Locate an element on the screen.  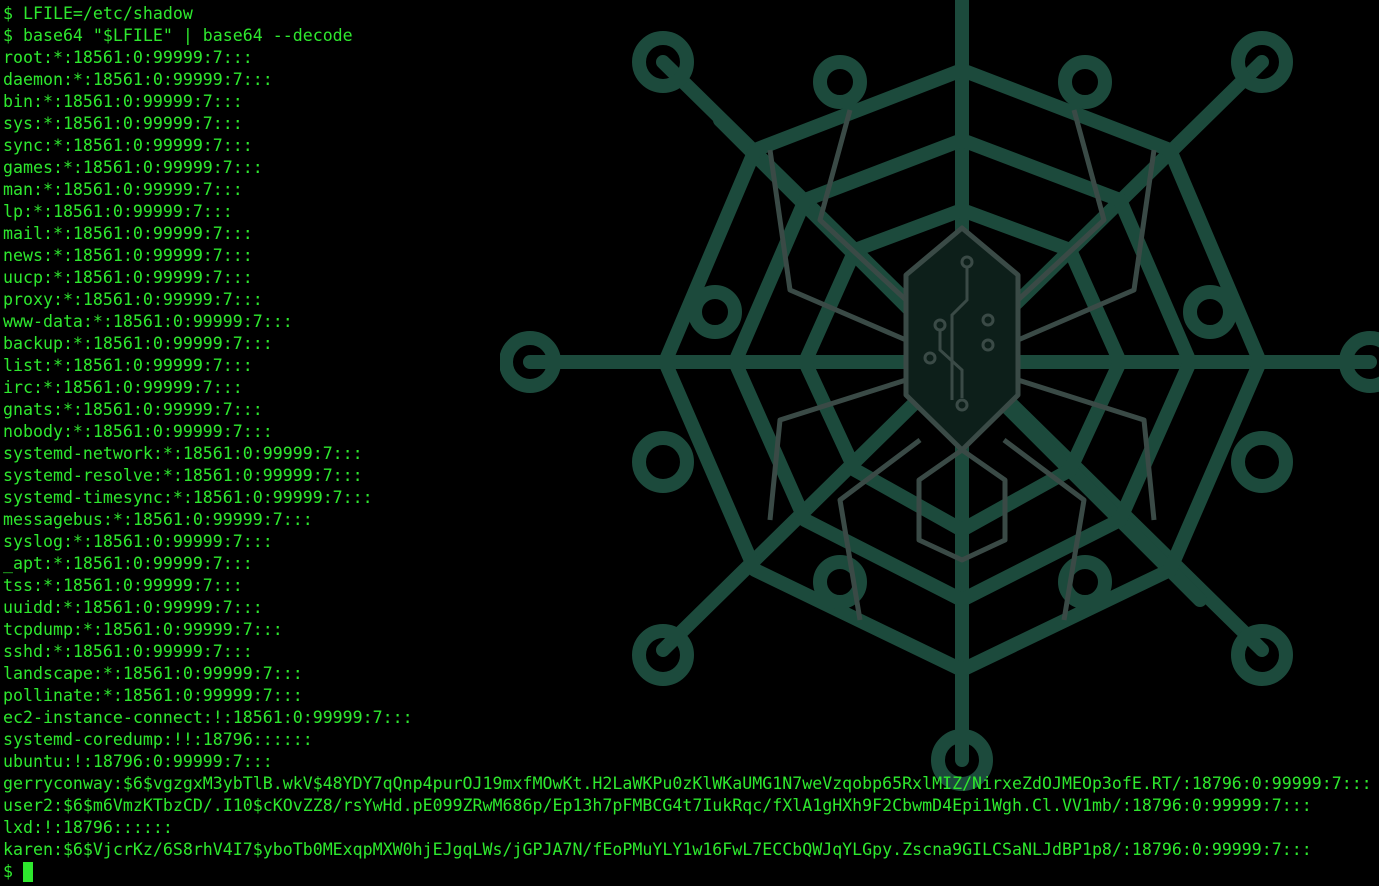
terminal-line: irc:*:18561:0:99999:7::: is located at coordinates (123, 387).